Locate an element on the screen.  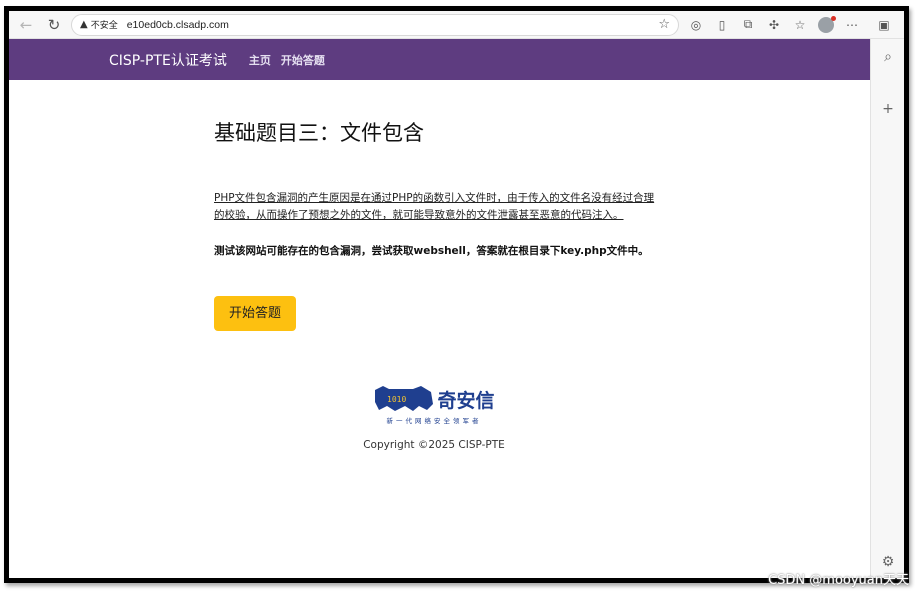
profile-avatar is located at coordinates (826, 25).